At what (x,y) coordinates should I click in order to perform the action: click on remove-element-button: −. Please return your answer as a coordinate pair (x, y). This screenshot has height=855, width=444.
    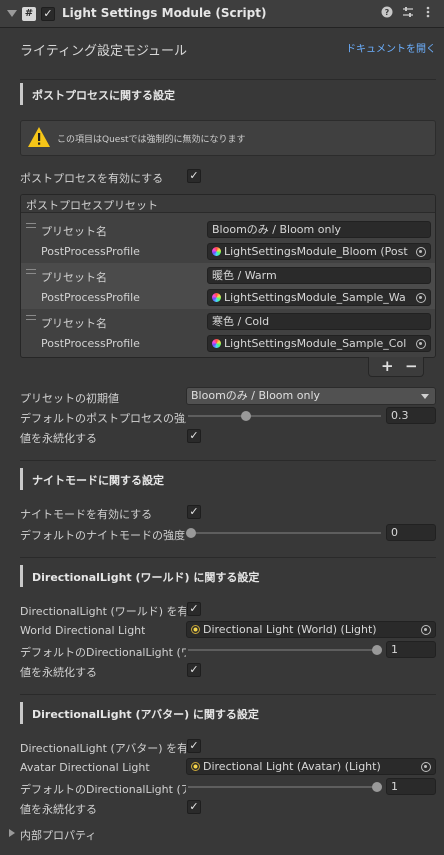
    Looking at the image, I should click on (411, 366).